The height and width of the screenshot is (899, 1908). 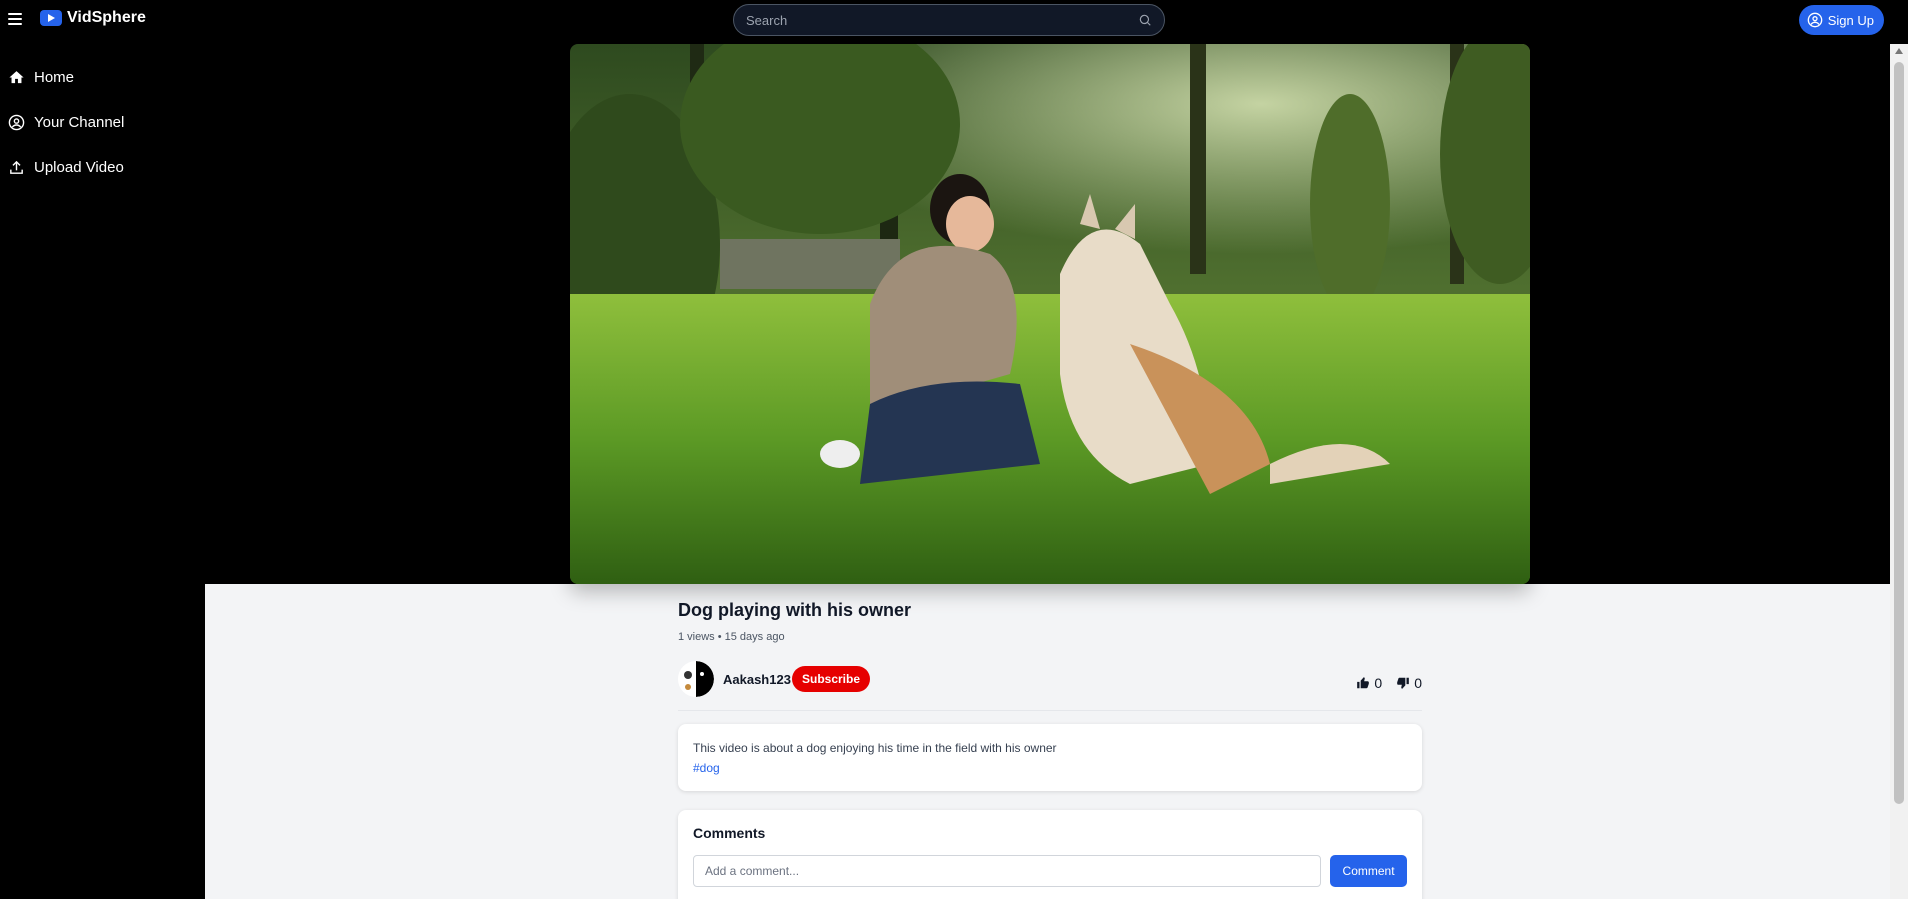 I want to click on sign-up-label: Sign Up, so click(x=1850, y=20).